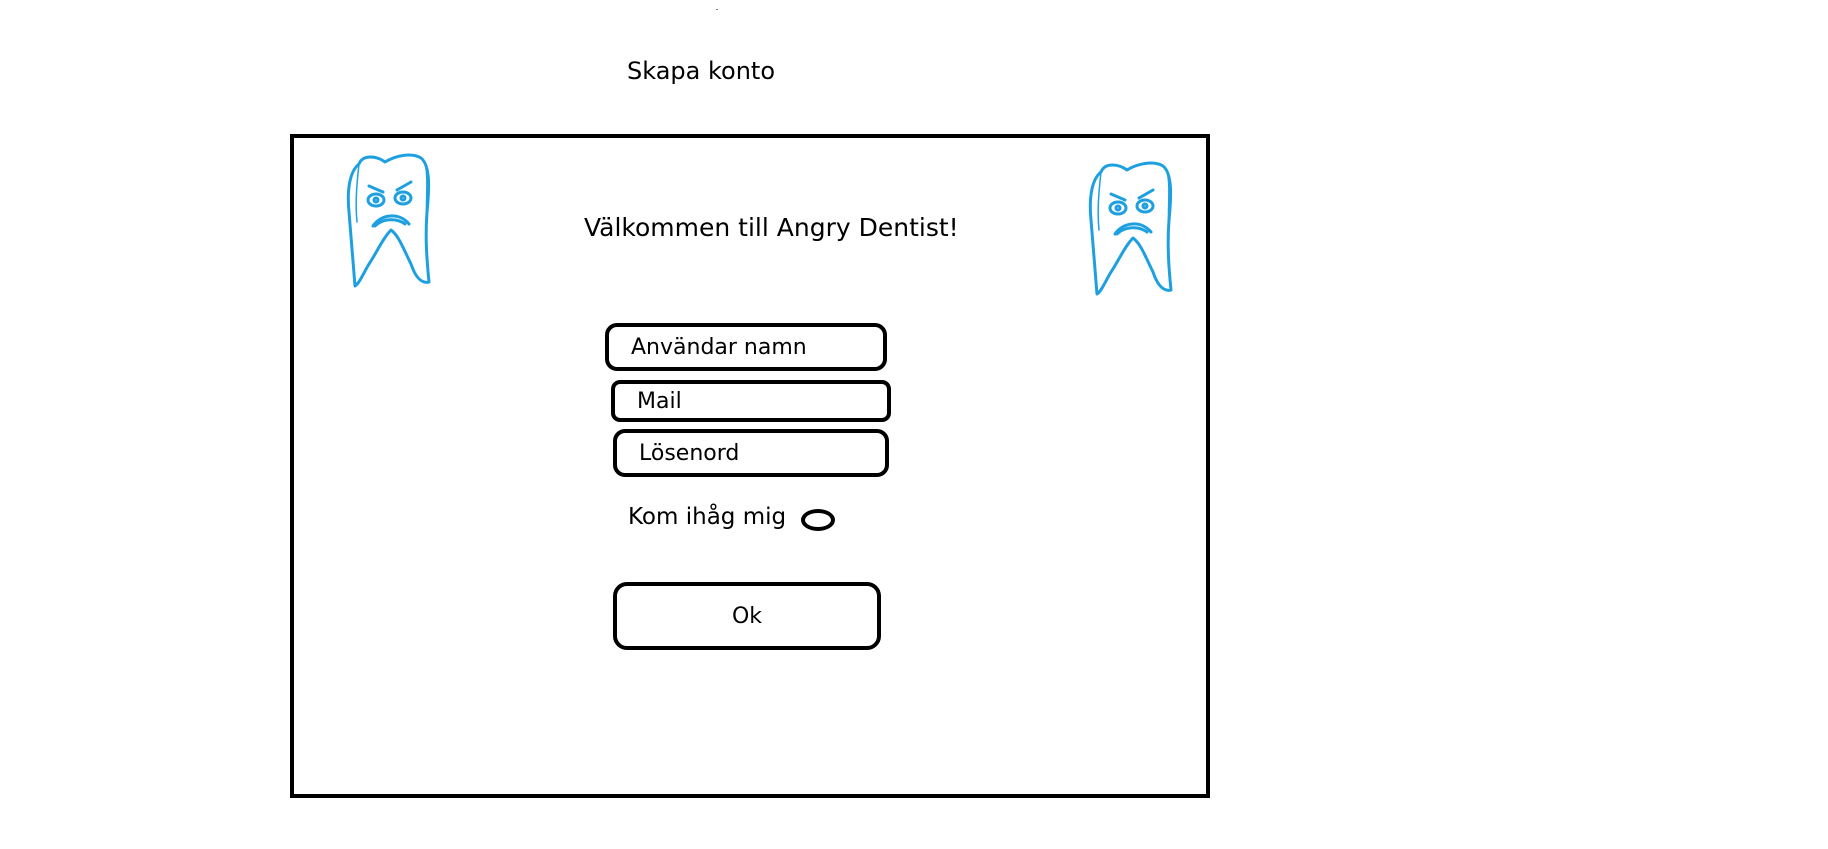 Image resolution: width=1828 pixels, height=849 pixels. What do you see at coordinates (746, 347) in the screenshot?
I see `username-input` at bounding box center [746, 347].